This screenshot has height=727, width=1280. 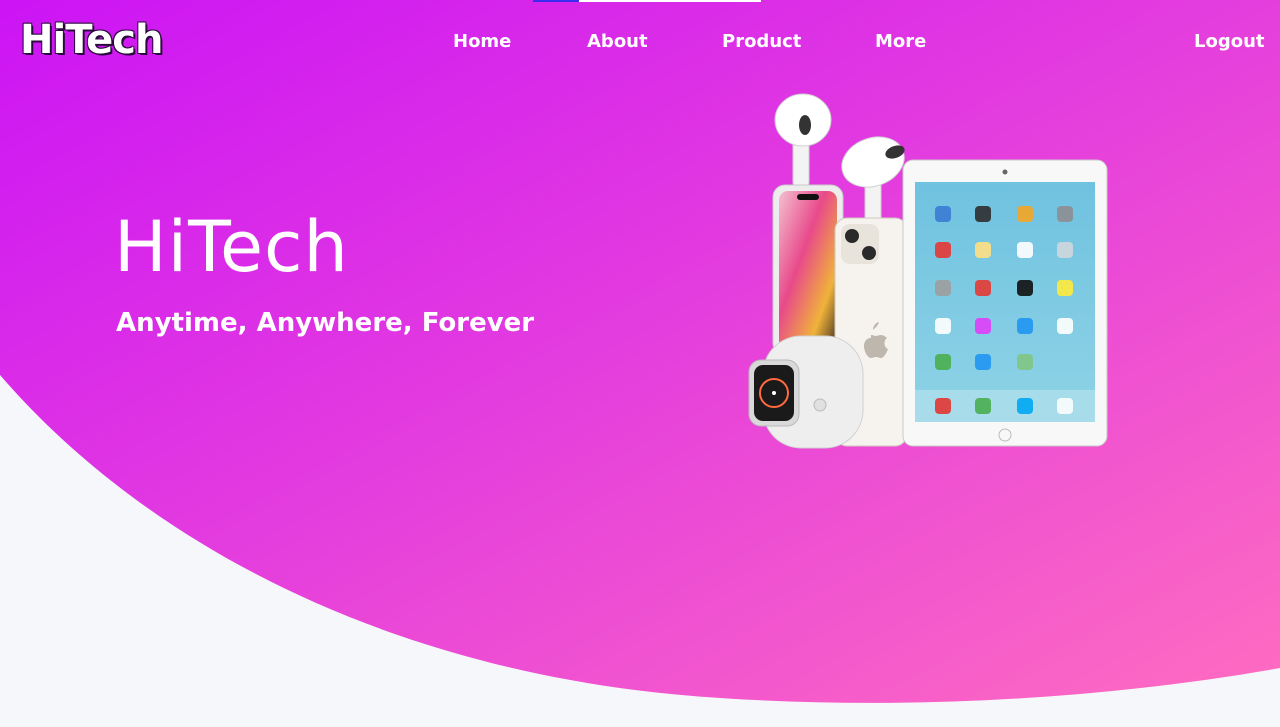 I want to click on logout-link: Logout, so click(x=1229, y=42).